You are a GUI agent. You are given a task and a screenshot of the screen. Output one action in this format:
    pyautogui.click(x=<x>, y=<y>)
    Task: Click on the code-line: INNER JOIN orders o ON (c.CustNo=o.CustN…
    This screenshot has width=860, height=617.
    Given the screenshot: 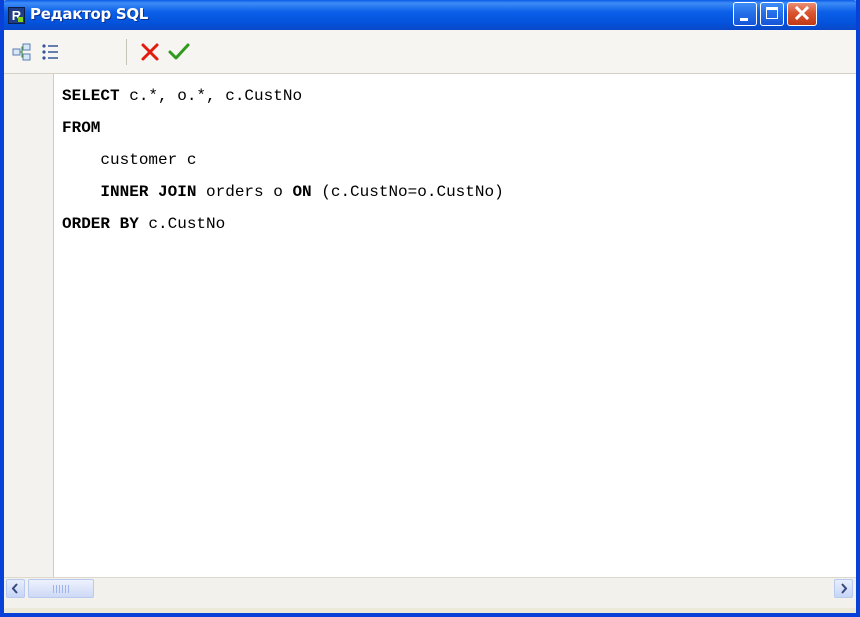 What is the action you would take?
    pyautogui.click(x=302, y=192)
    